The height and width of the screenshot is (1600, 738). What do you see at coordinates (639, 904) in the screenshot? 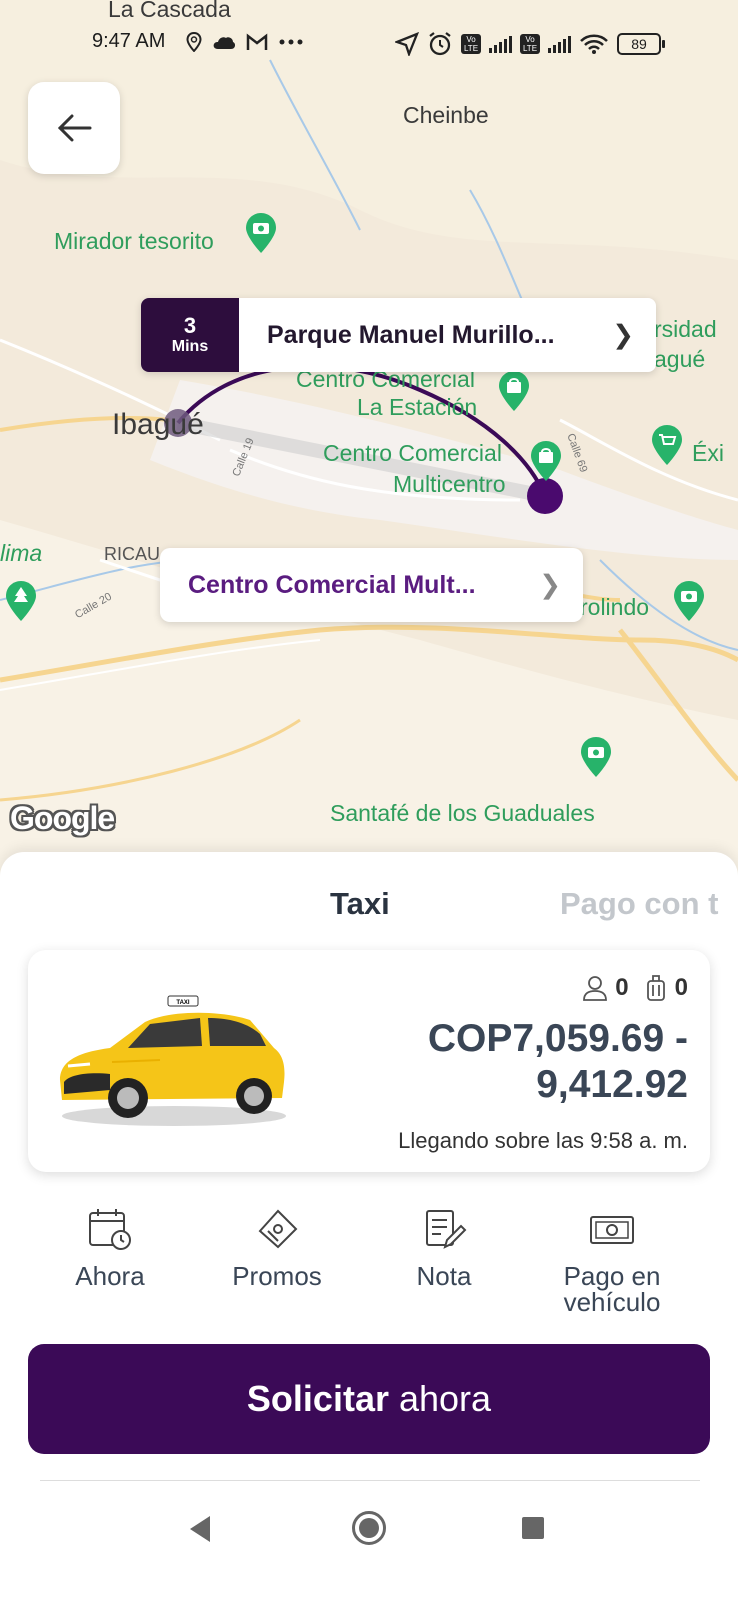
I see `tab-pago-con-tarjeta: Pago con t` at bounding box center [639, 904].